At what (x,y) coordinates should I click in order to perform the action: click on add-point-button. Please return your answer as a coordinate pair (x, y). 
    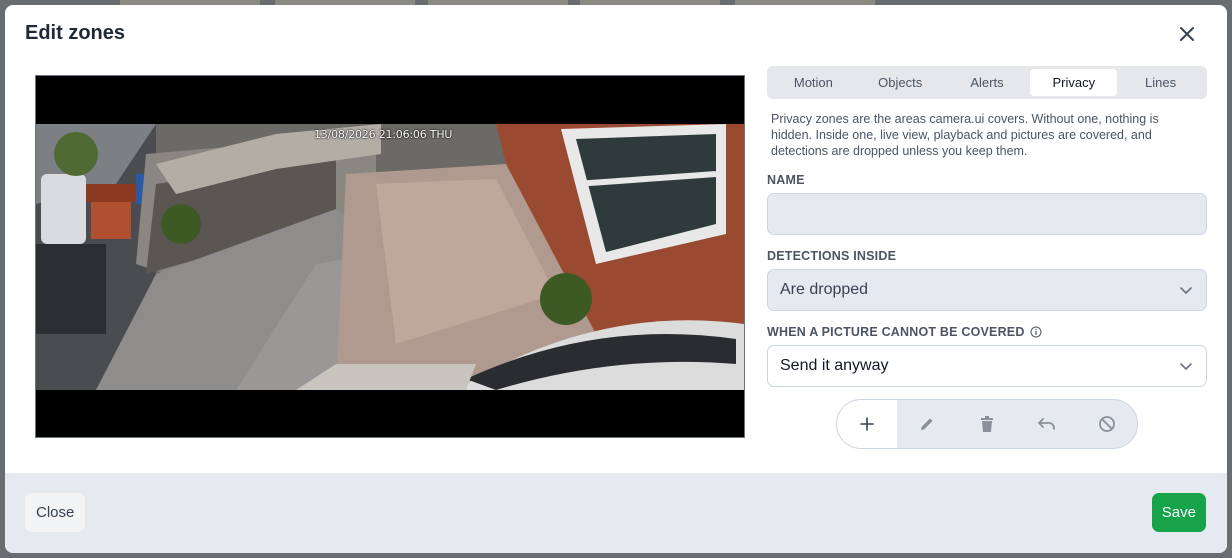
    Looking at the image, I should click on (867, 424).